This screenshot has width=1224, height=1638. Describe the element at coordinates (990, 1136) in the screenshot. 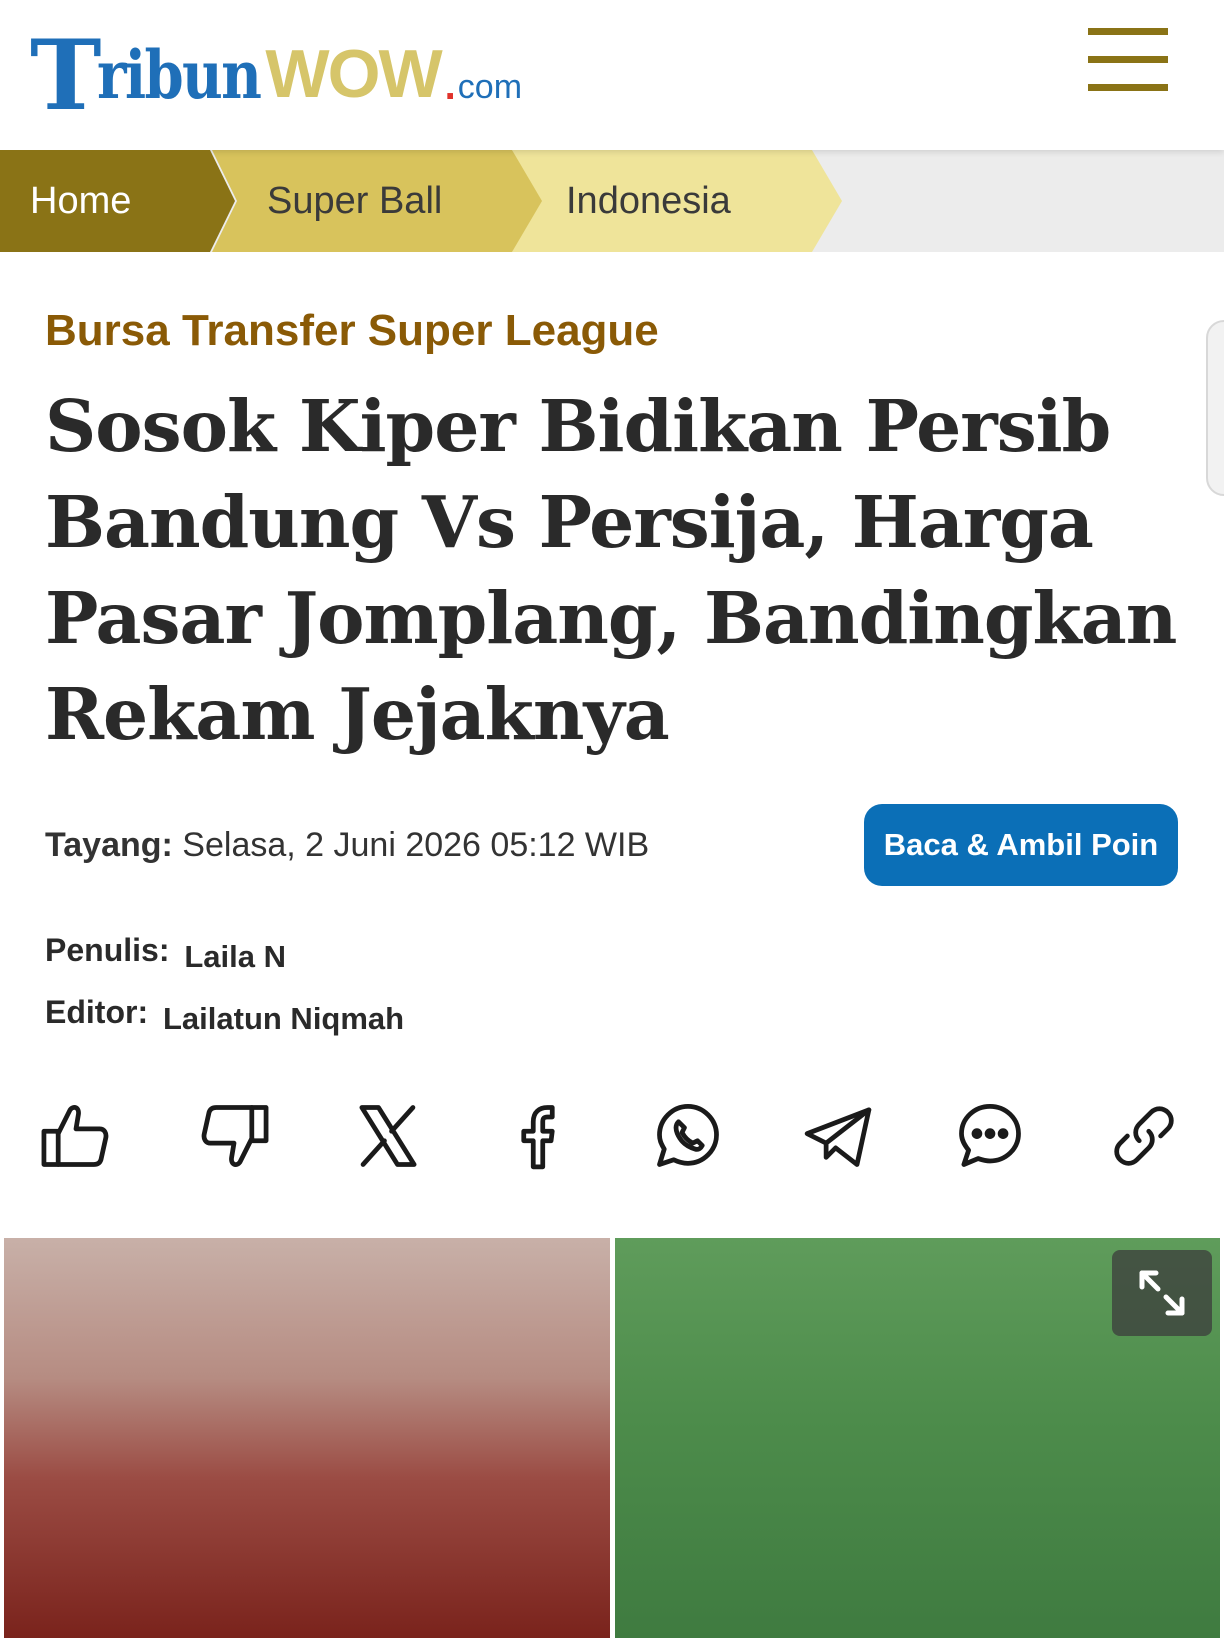

I see `comment-icon` at that location.